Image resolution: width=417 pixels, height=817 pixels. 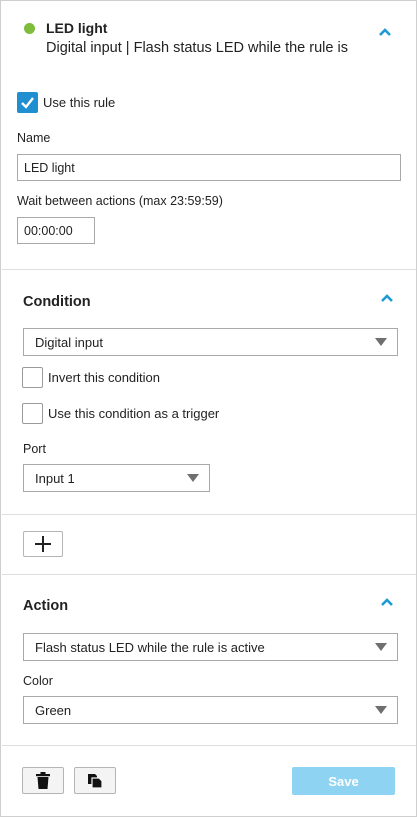 What do you see at coordinates (120, 201) in the screenshot?
I see `wait-label: Wait between actions (max 23:59:59)` at bounding box center [120, 201].